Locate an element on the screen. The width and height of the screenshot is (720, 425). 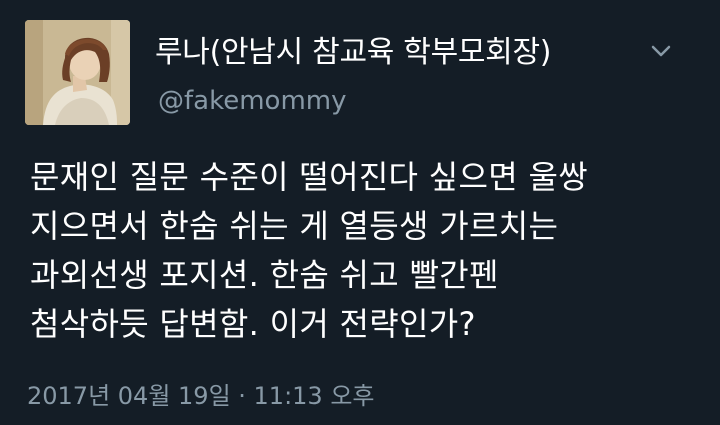
avatar is located at coordinates (77, 72).